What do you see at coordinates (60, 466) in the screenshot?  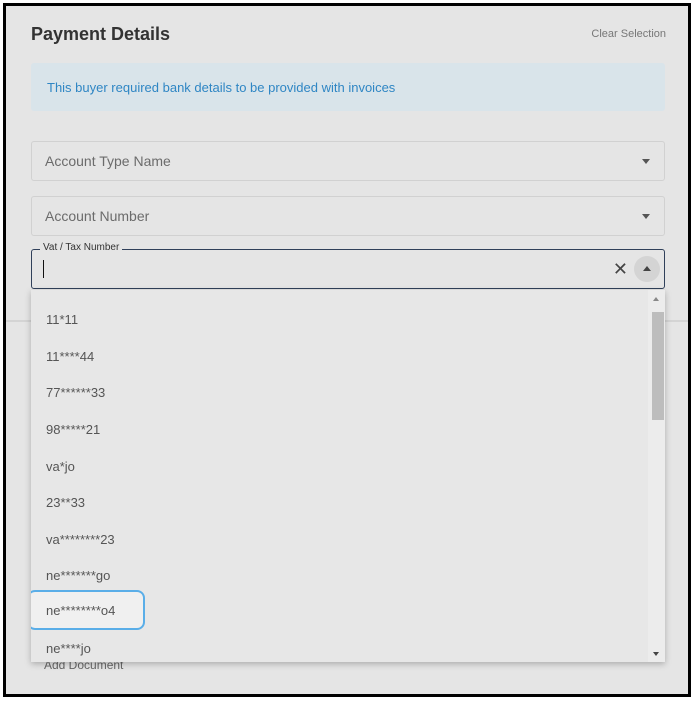 I see `dropdown-option: va*jo` at bounding box center [60, 466].